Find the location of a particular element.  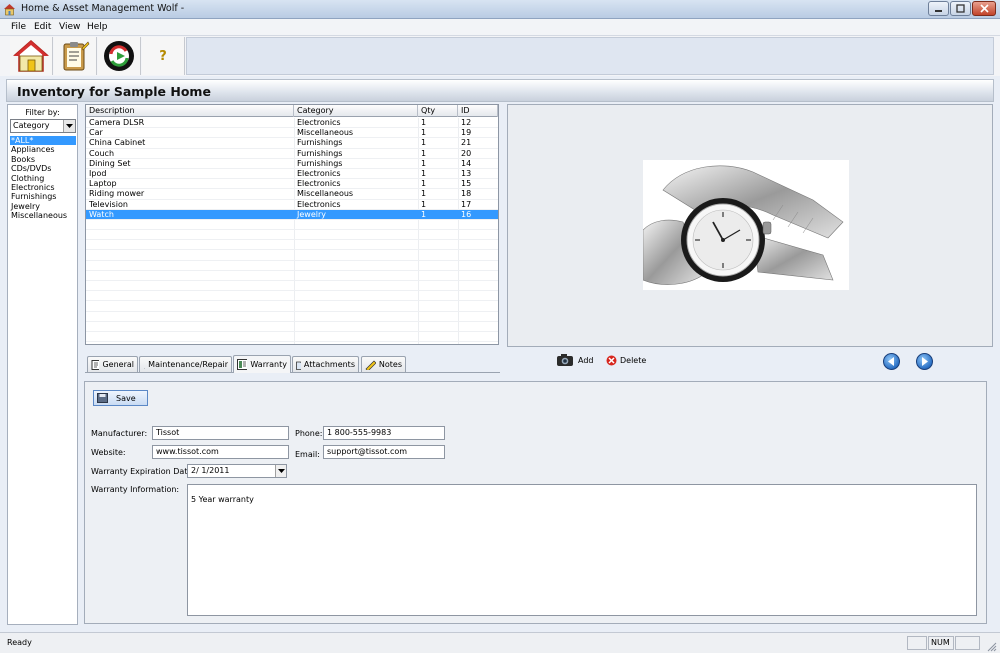

maximize-icon is located at coordinates (960, 8).